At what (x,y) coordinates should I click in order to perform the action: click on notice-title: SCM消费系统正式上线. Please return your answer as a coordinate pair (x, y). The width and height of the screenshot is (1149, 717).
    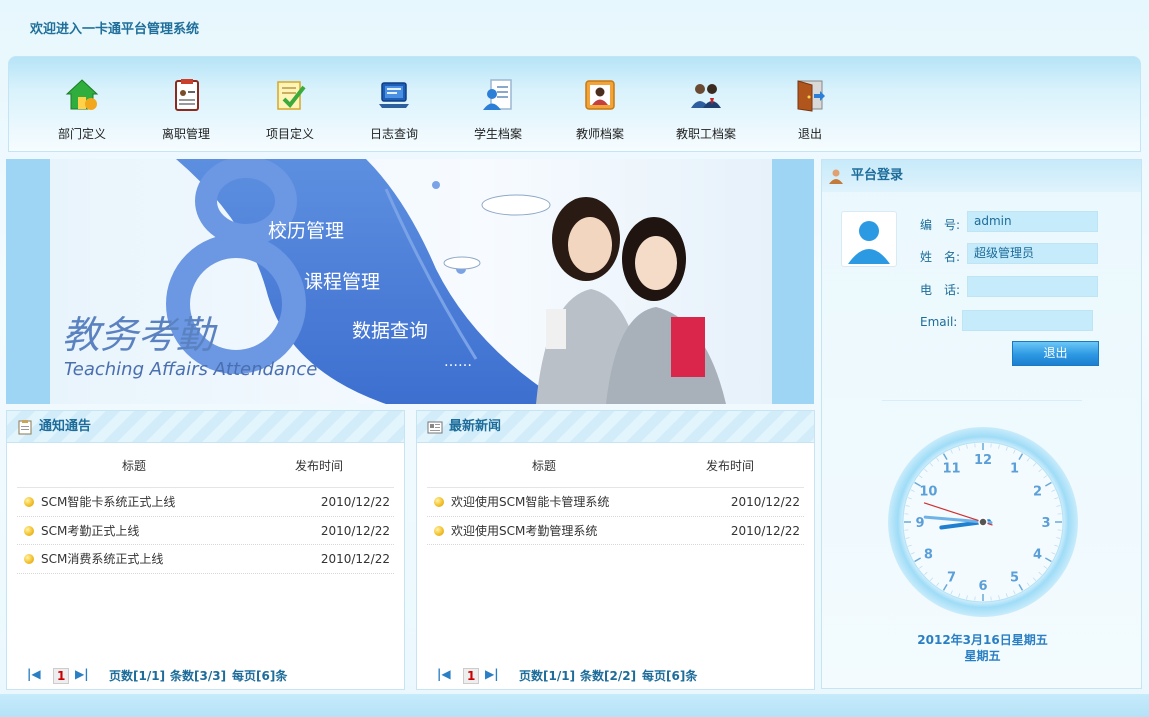
    Looking at the image, I should click on (102, 559).